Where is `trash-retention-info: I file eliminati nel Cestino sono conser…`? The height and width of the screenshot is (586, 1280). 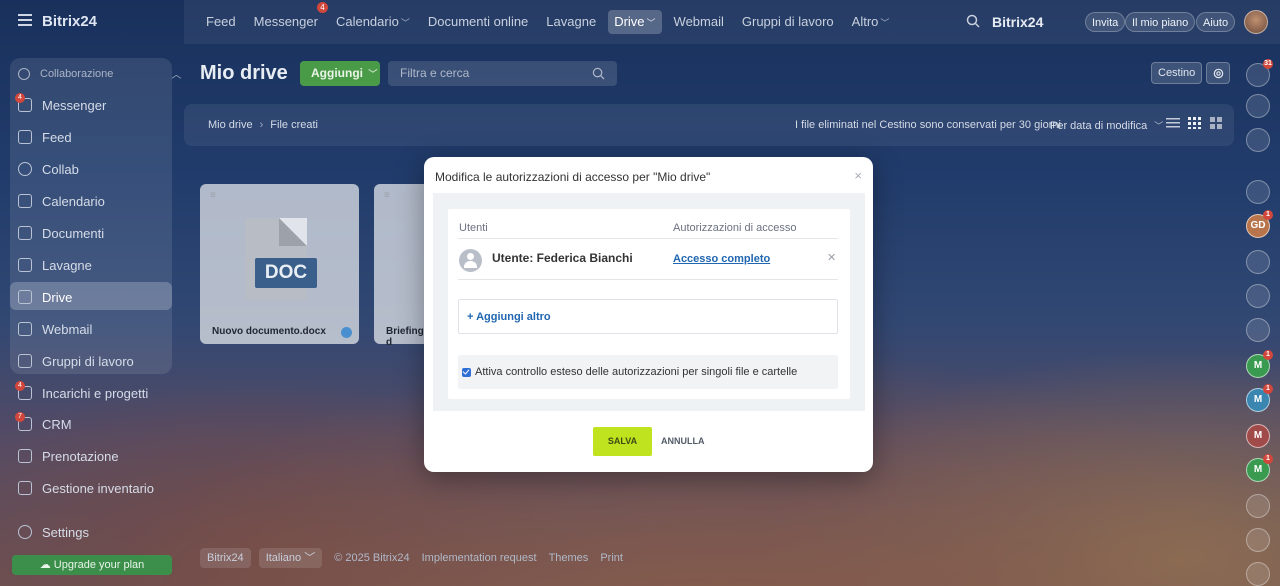
trash-retention-info: I file eliminati nel Cestino sono conser… is located at coordinates (928, 125).